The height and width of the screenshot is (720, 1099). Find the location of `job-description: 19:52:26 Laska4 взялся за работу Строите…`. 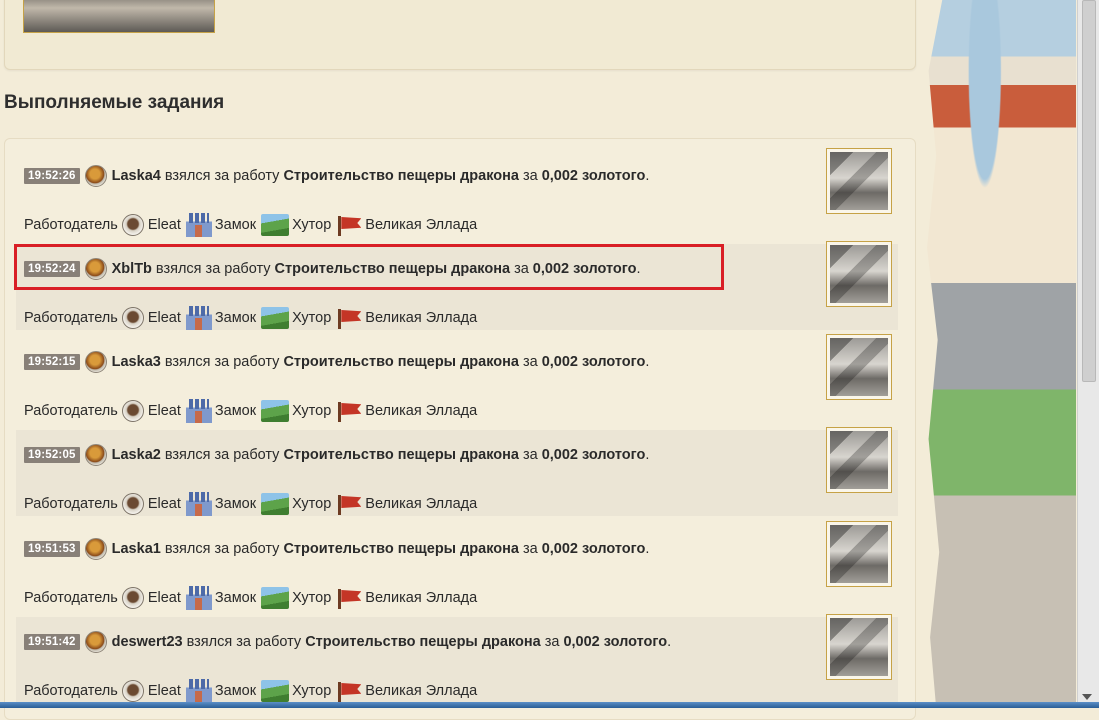

job-description: 19:52:26 Laska4 взялся за работу Строите… is located at coordinates (336, 176).